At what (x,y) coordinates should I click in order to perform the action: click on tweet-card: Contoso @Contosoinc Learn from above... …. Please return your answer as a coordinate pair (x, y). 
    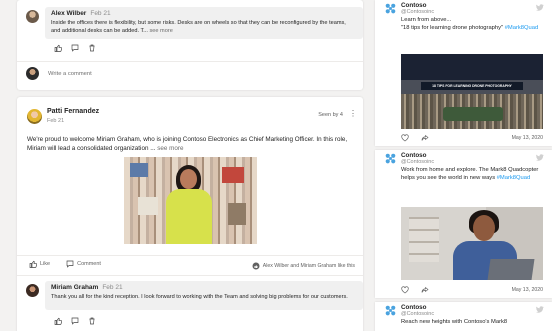
    Looking at the image, I should click on (463, 73).